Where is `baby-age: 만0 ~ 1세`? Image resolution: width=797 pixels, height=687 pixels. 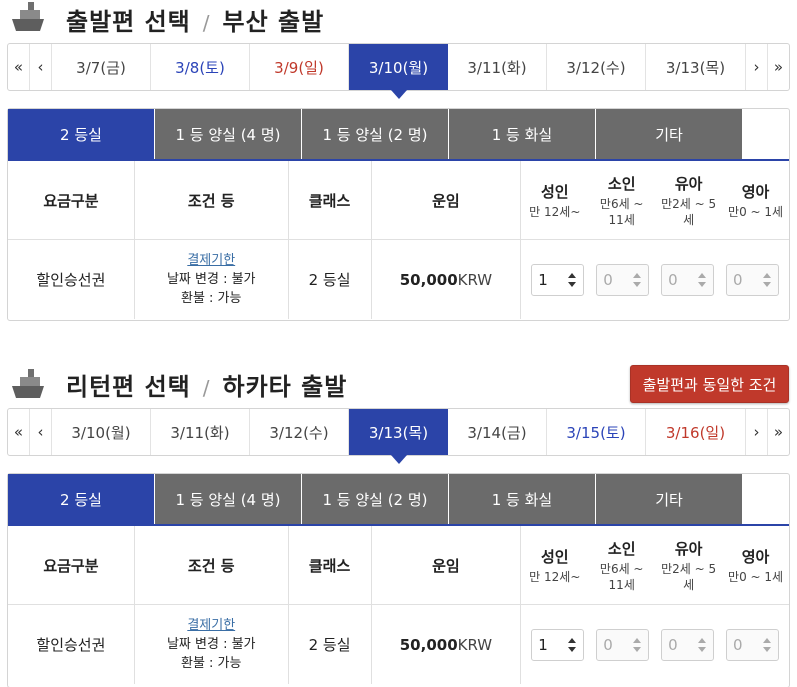
baby-age: 만0 ~ 1세 is located at coordinates (756, 576).